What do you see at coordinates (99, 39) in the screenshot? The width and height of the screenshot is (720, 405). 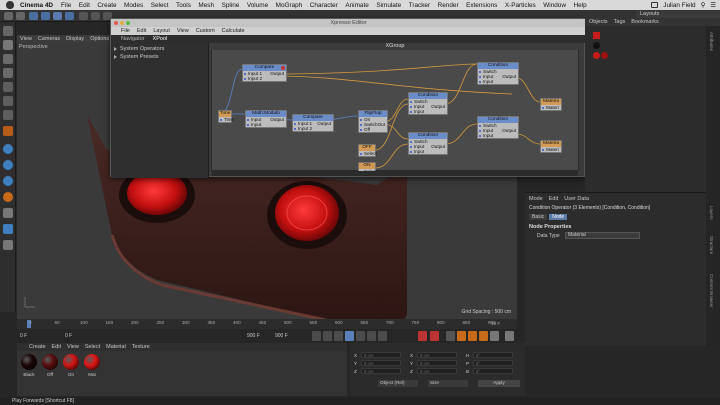 I see `vp-options: Options` at bounding box center [99, 39].